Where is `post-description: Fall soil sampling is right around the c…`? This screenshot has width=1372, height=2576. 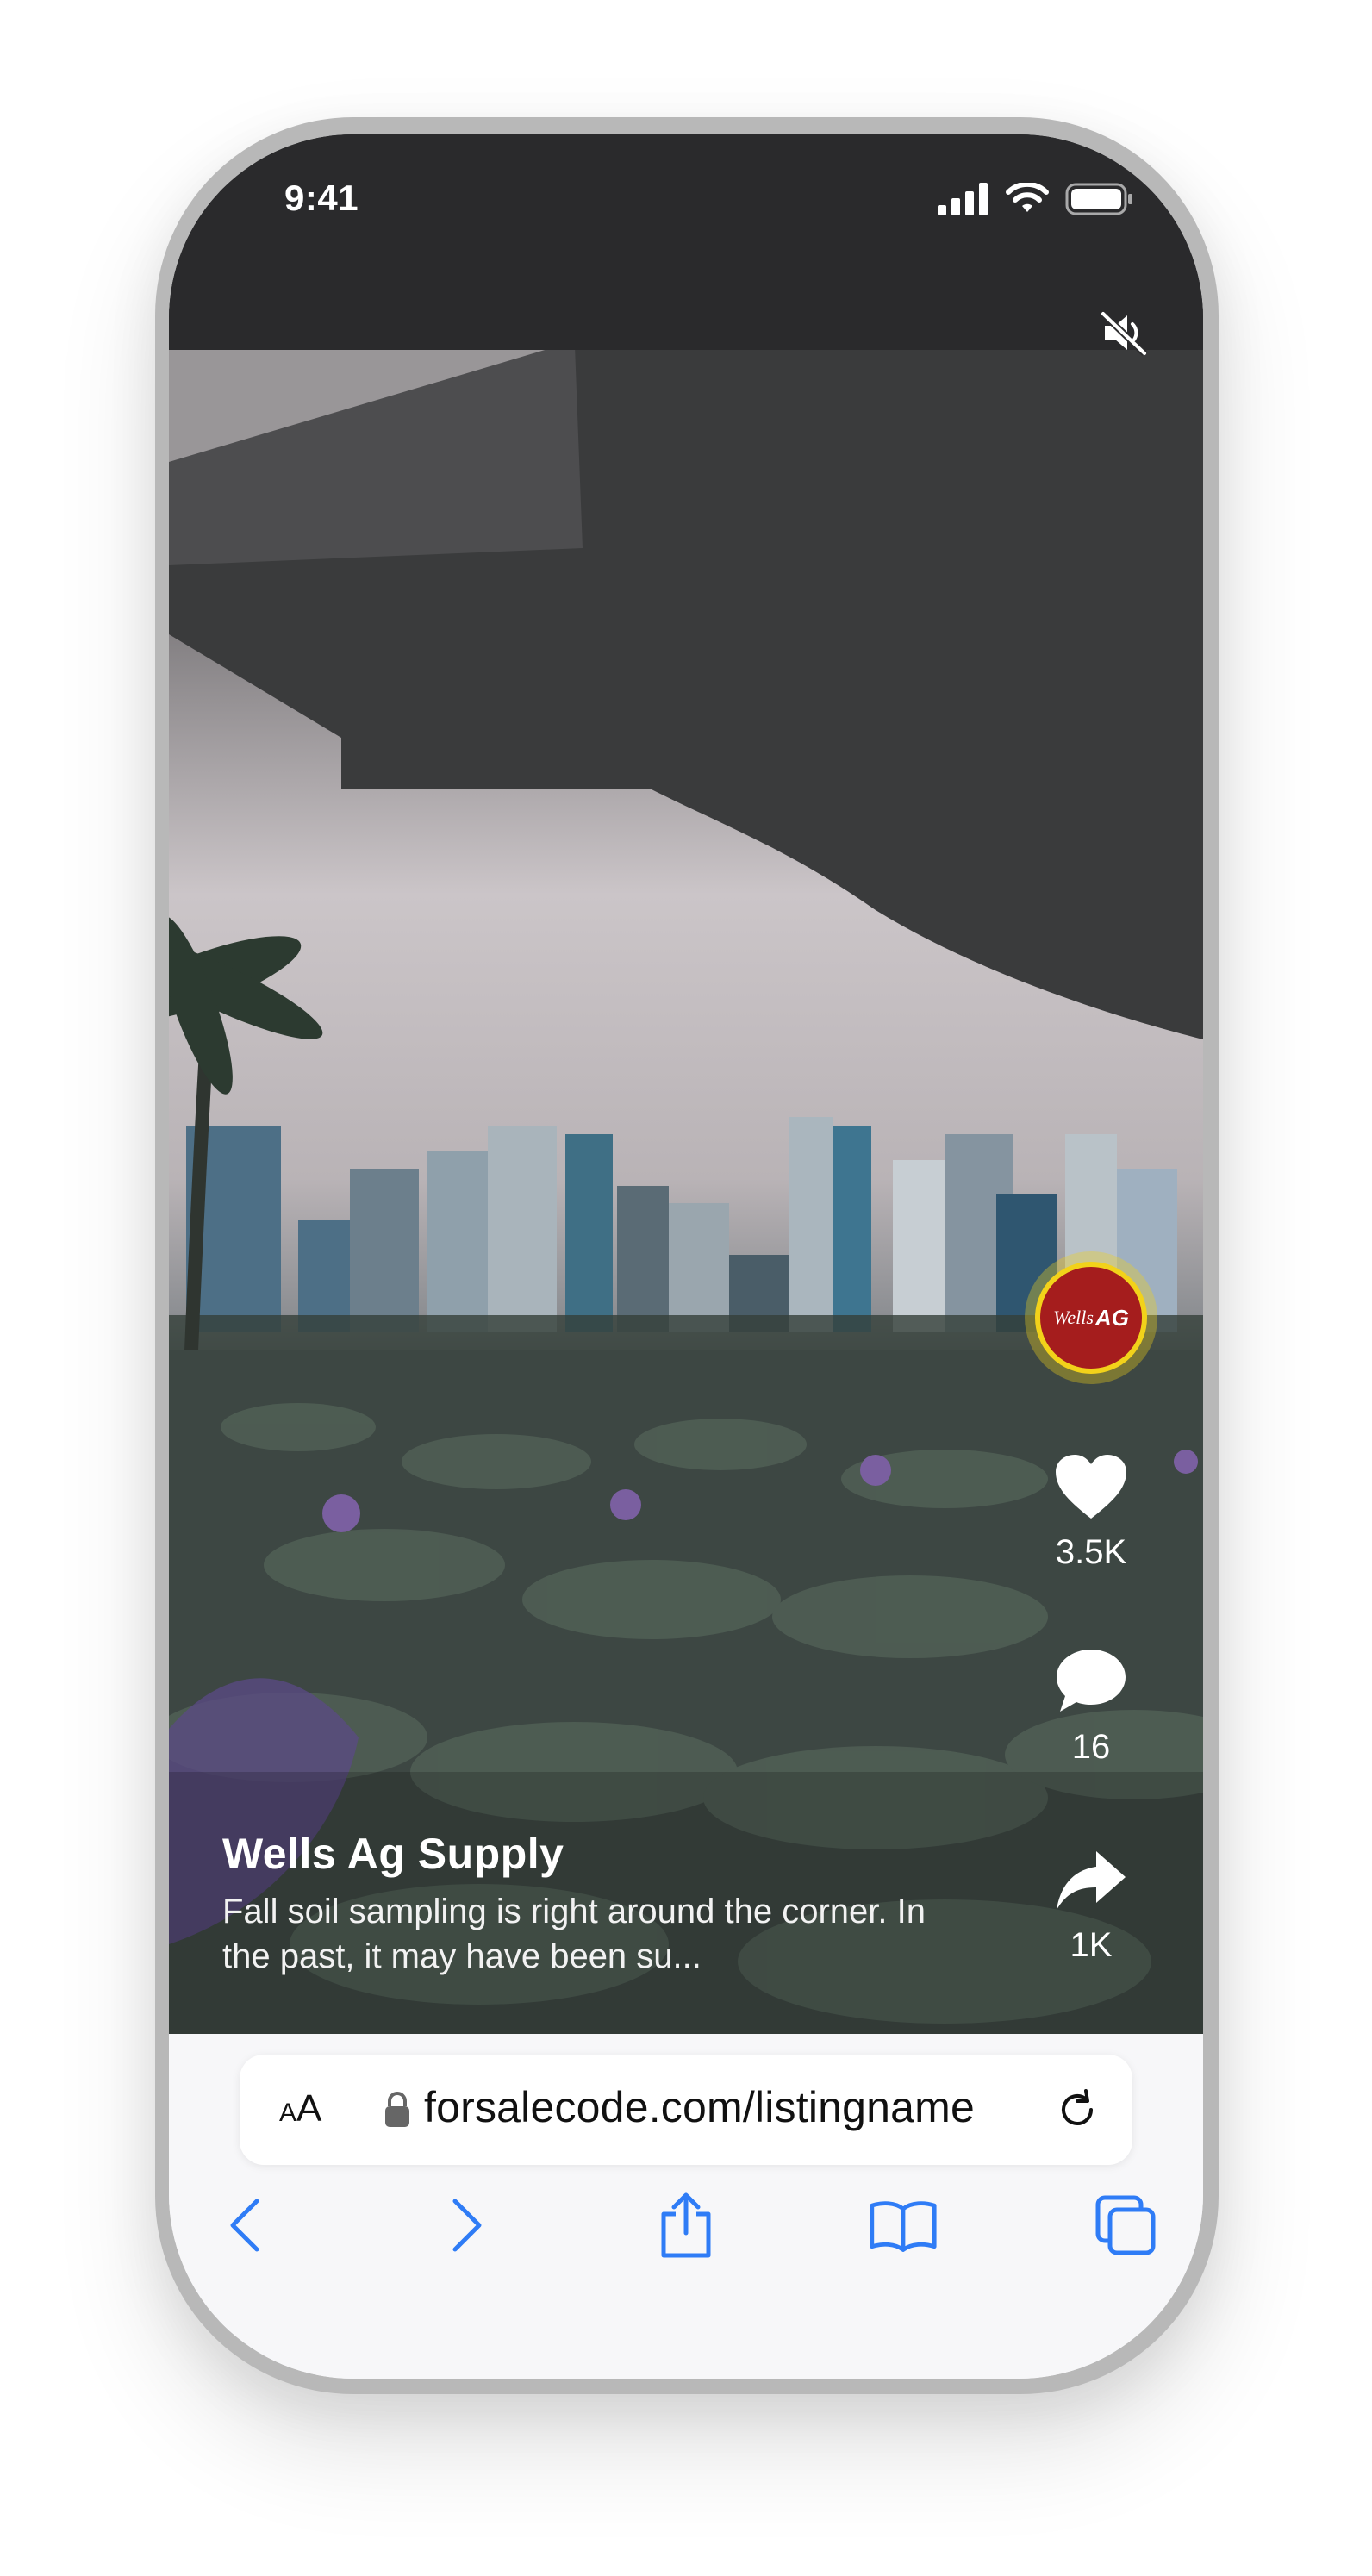
post-description: Fall soil sampling is right around the c… is located at coordinates (593, 1934).